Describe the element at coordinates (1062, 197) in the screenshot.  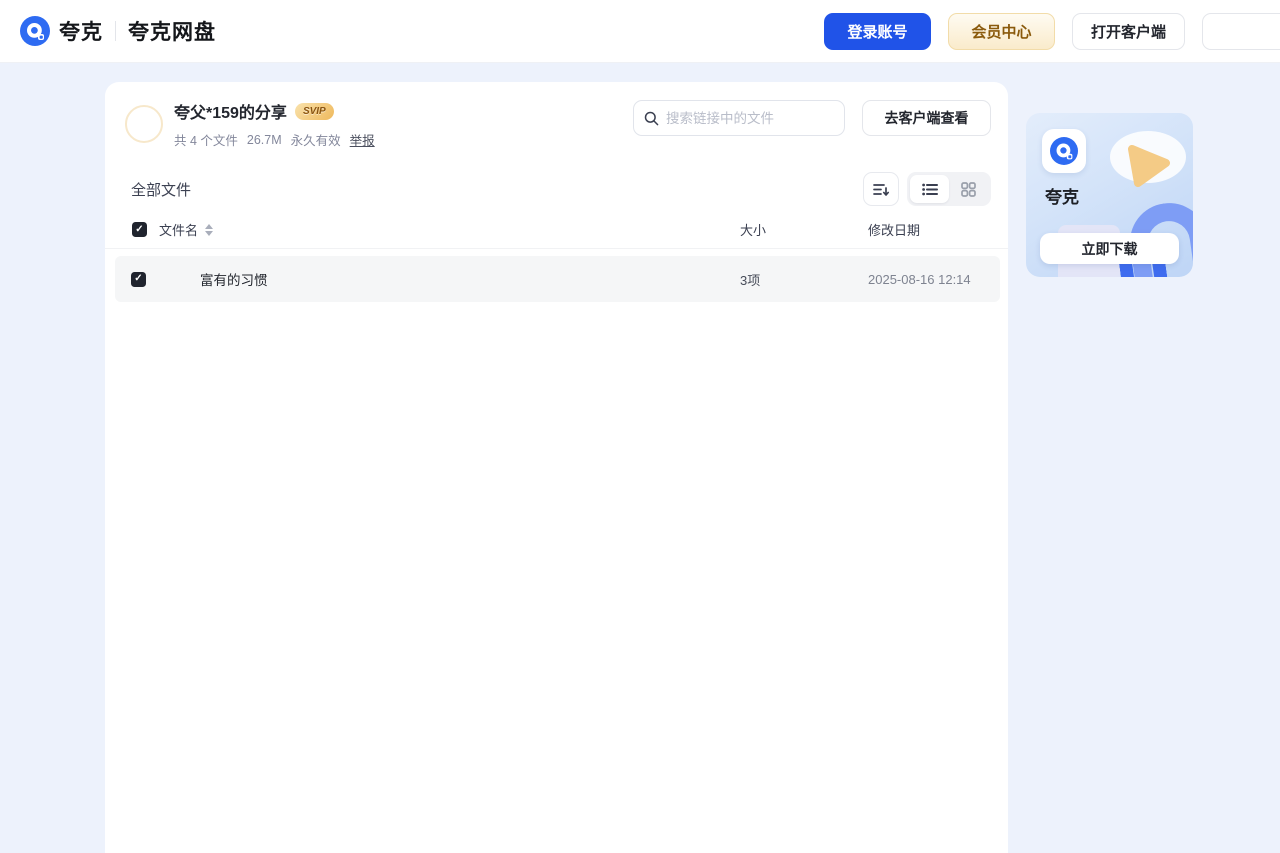
I see `promo-app-name: 夸克` at that location.